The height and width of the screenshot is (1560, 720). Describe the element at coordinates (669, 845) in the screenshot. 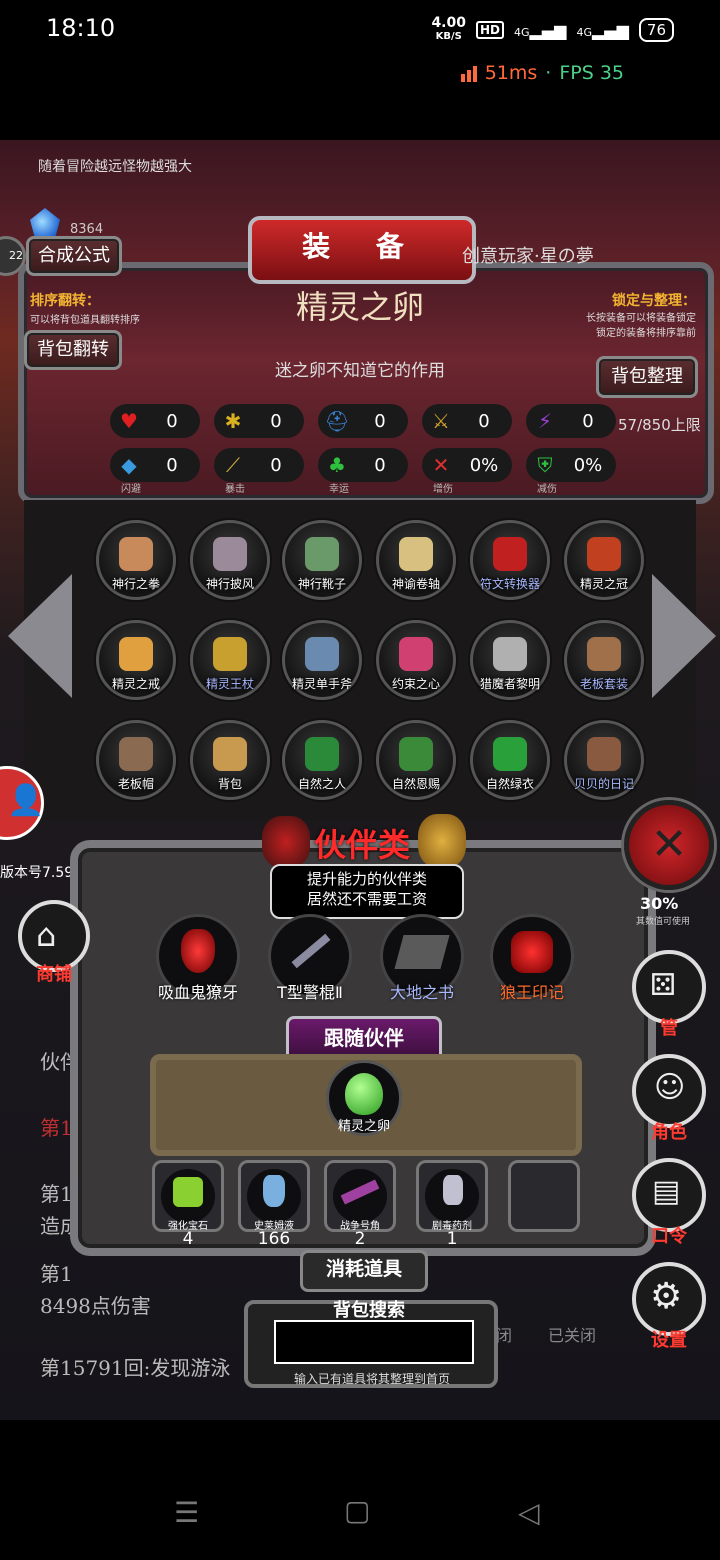

I see `close-button: ✕` at that location.